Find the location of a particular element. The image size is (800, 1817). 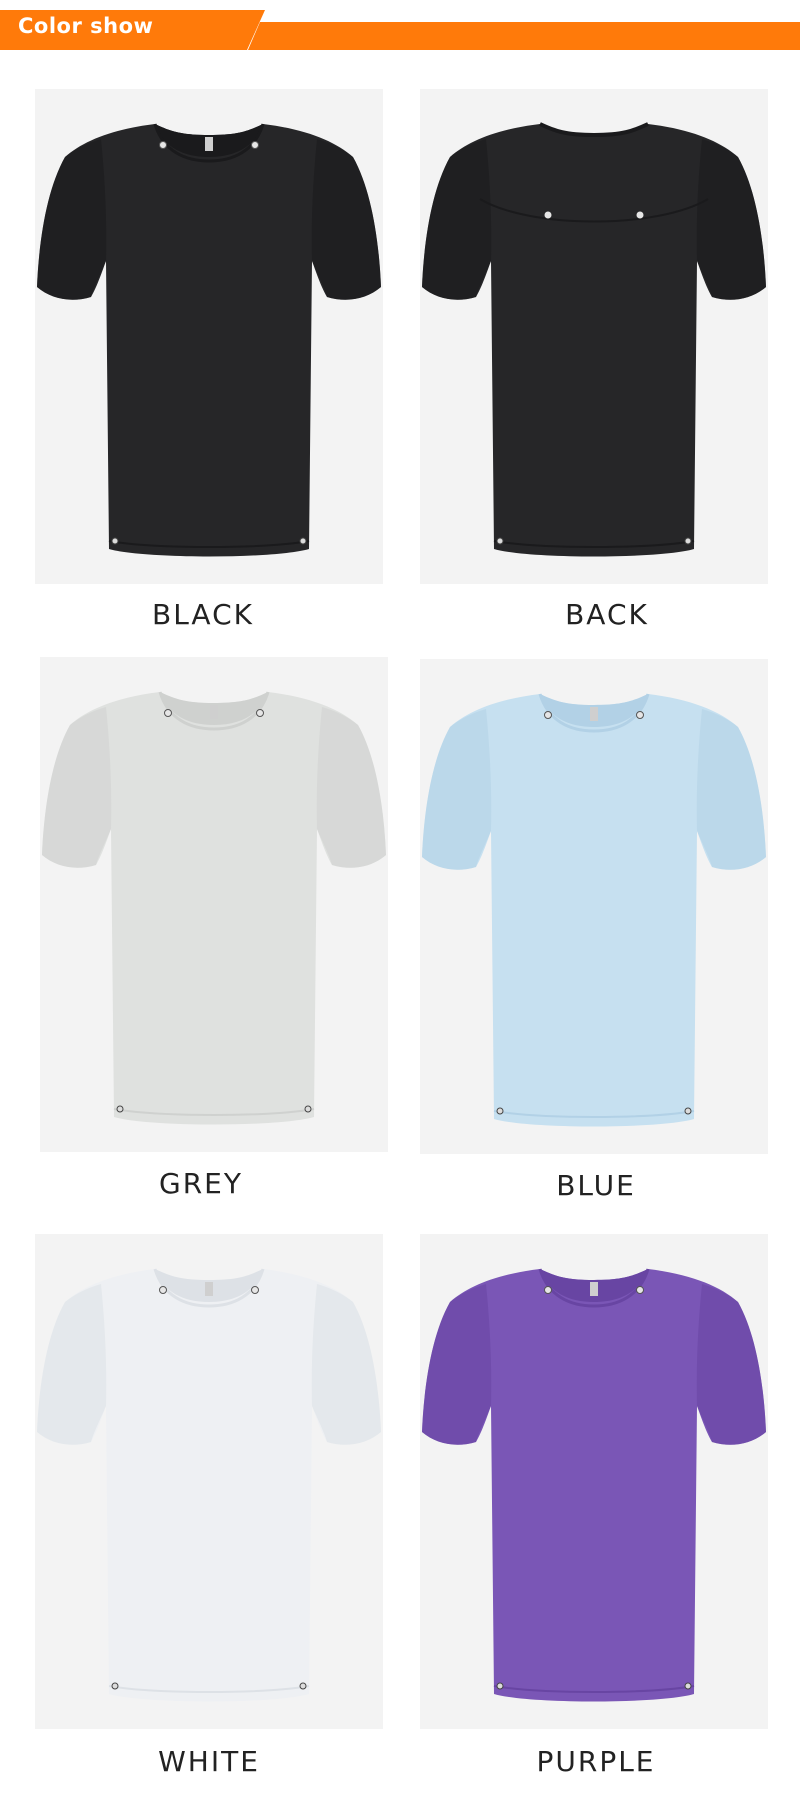

back-vent-right is located at coordinates (640, 215).